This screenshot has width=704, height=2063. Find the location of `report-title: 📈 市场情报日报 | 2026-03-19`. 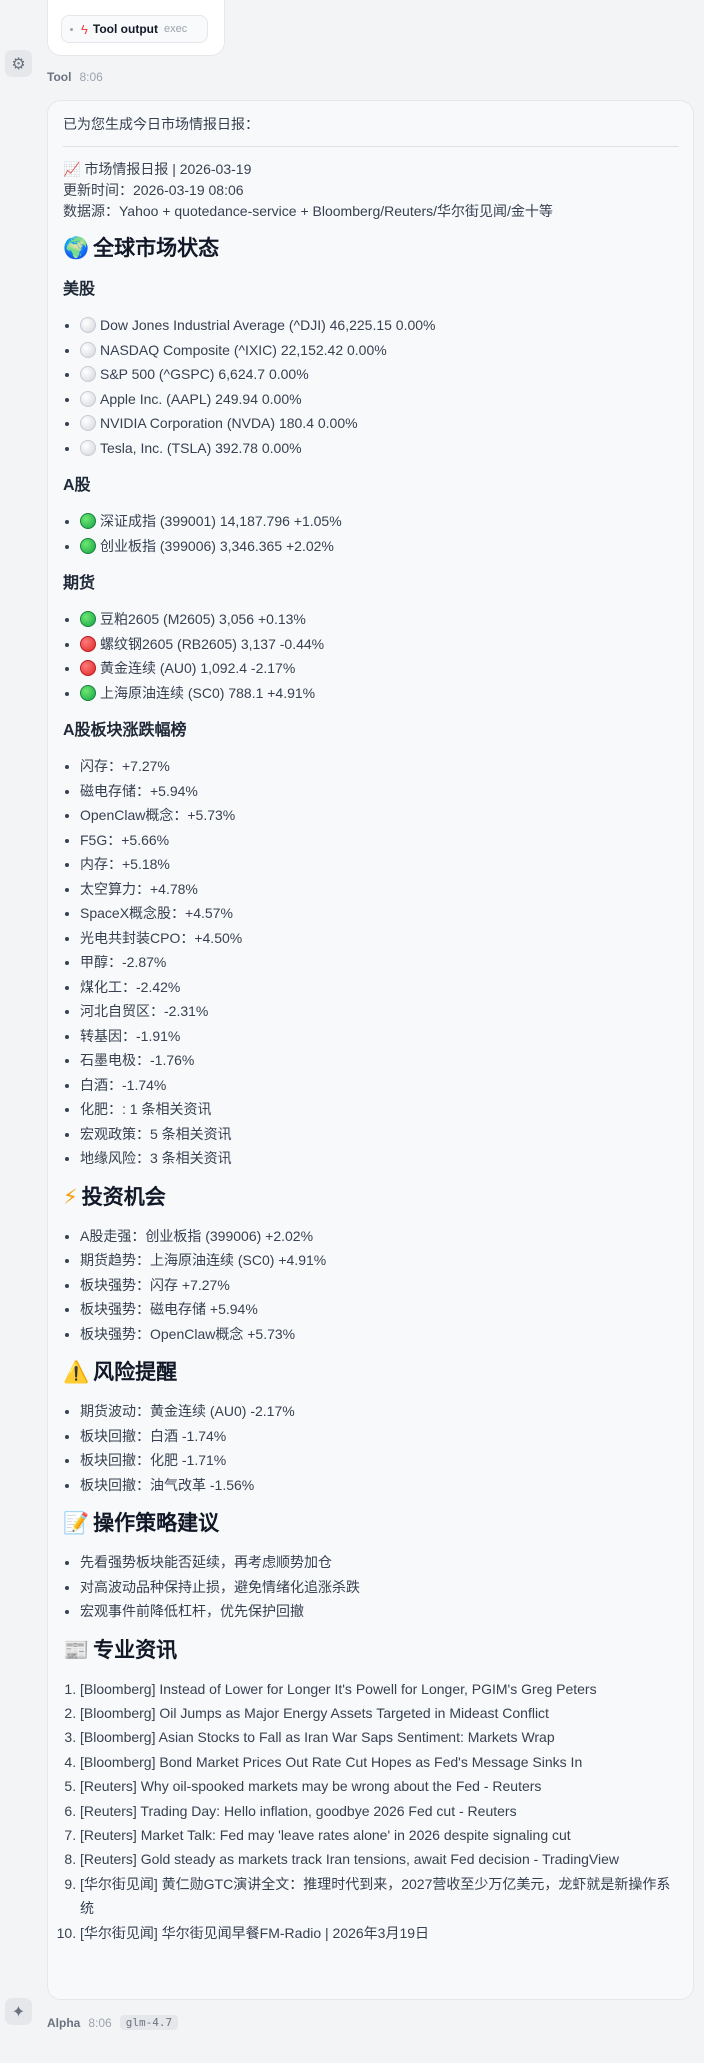

report-title: 📈 市场情报日报 | 2026-03-19 is located at coordinates (157, 169).